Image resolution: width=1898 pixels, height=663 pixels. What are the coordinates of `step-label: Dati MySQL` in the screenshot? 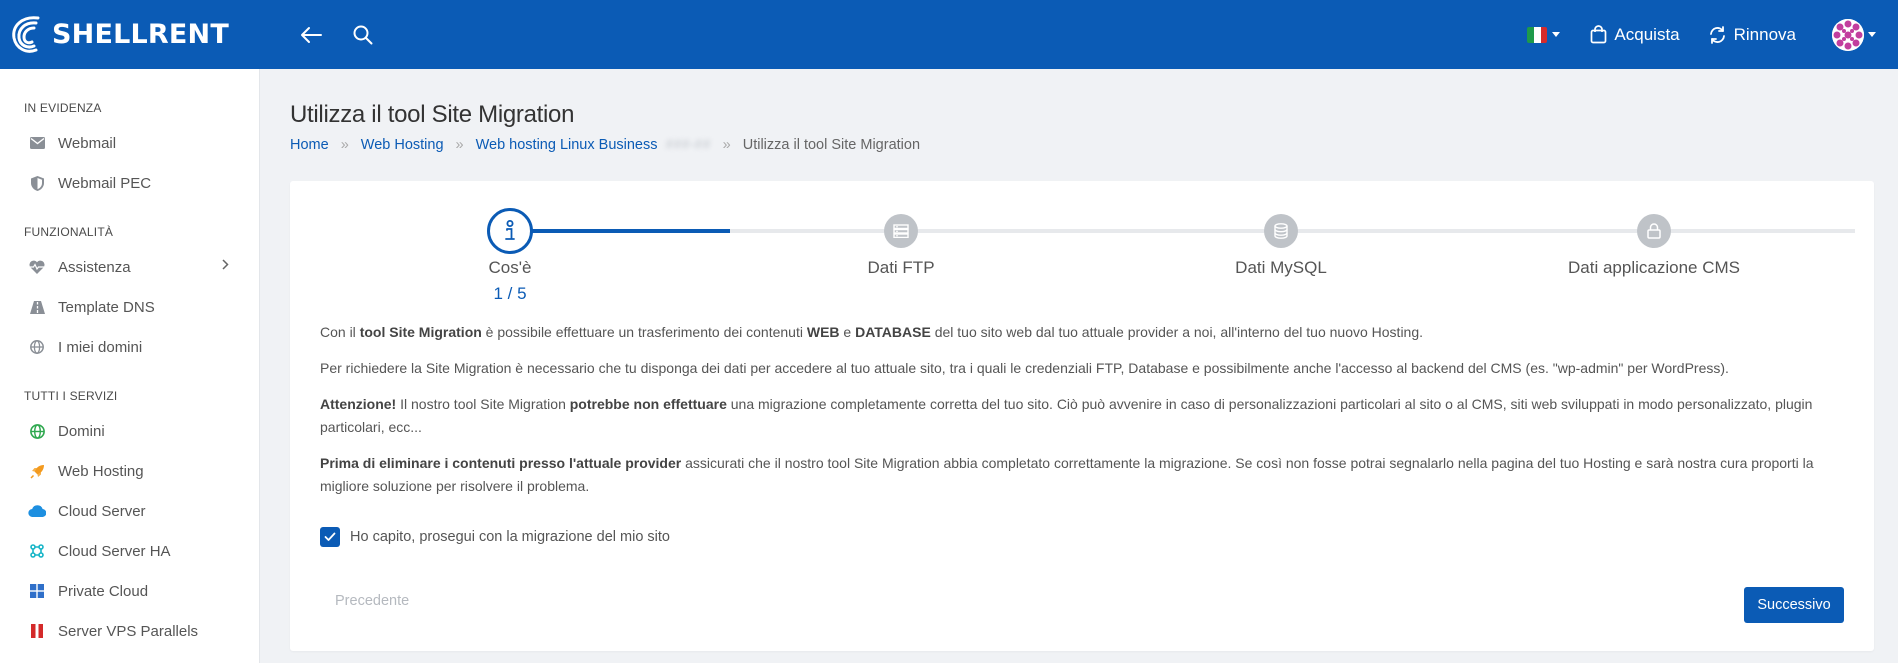 It's located at (1281, 267).